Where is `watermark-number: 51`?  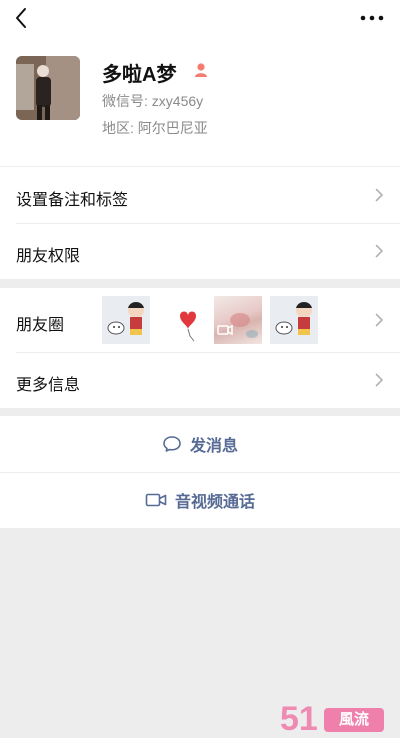 watermark-number: 51 is located at coordinates (299, 719).